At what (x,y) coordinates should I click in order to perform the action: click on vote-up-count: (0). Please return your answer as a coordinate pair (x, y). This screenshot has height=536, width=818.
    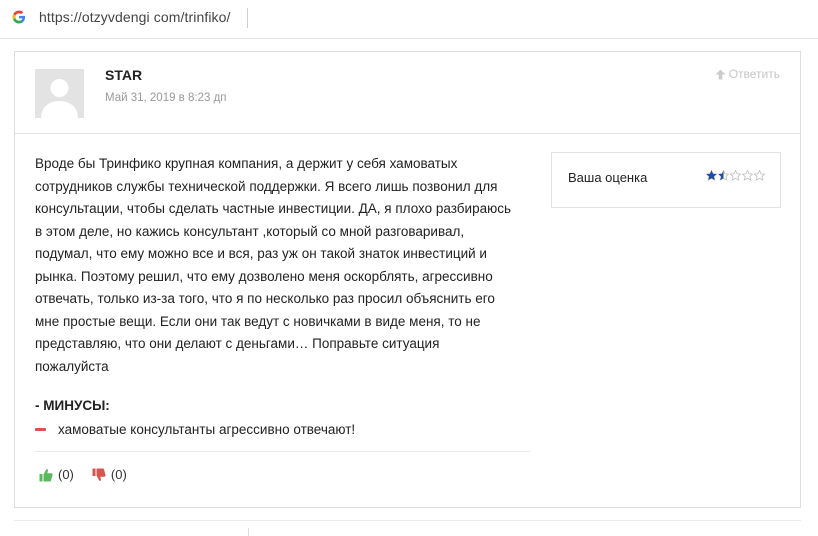
    Looking at the image, I should click on (66, 474).